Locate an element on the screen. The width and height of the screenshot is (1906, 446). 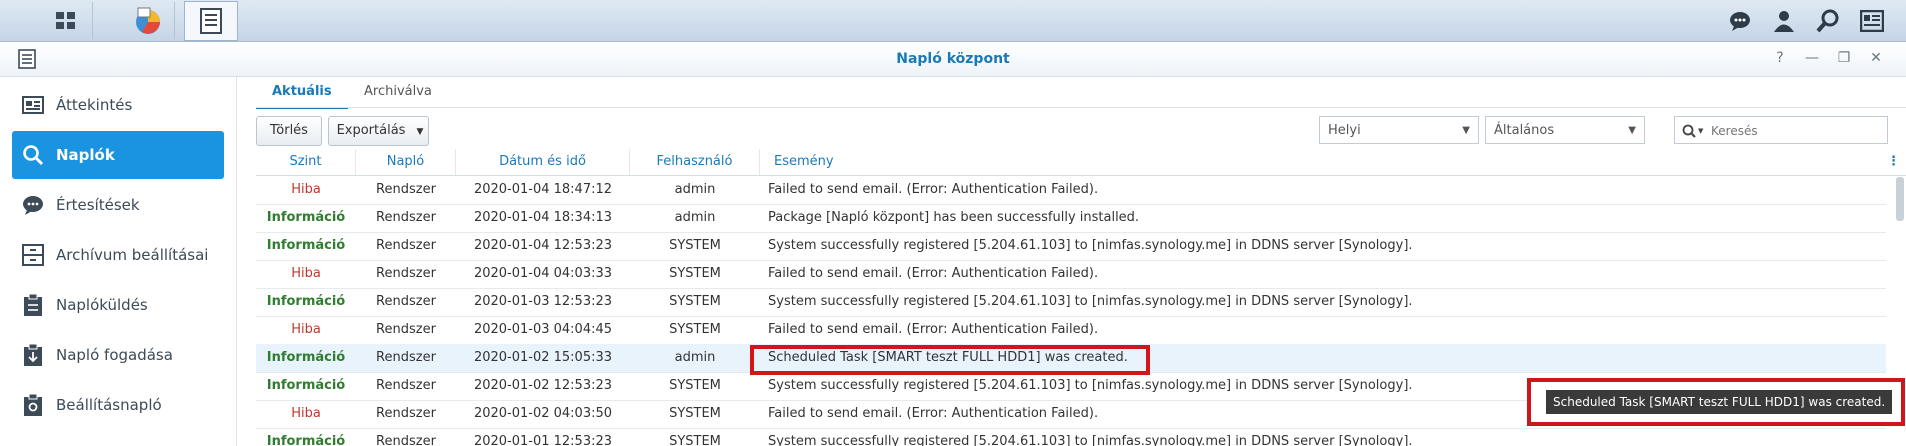
export-dropdown-button: ▼ is located at coordinates (420, 131).